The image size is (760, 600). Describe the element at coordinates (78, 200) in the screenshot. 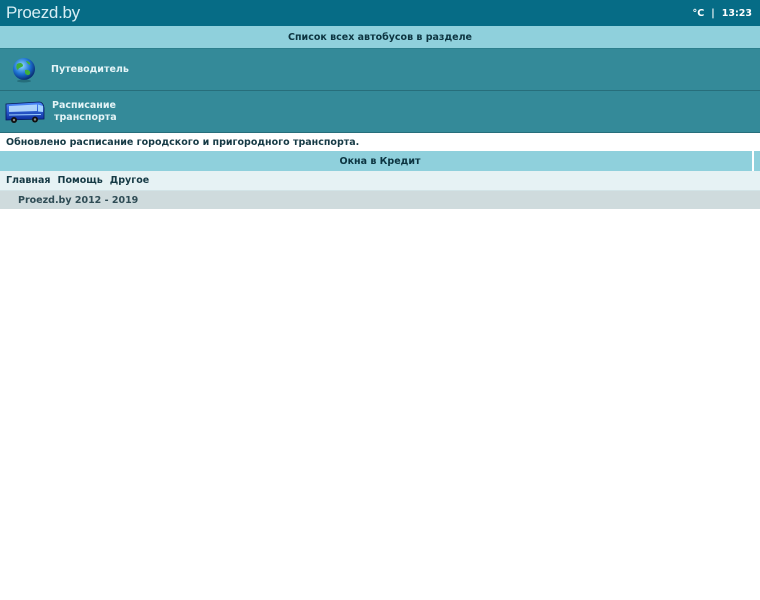

I see `footer-copyright: Proezd.by 2012 - 2019` at that location.